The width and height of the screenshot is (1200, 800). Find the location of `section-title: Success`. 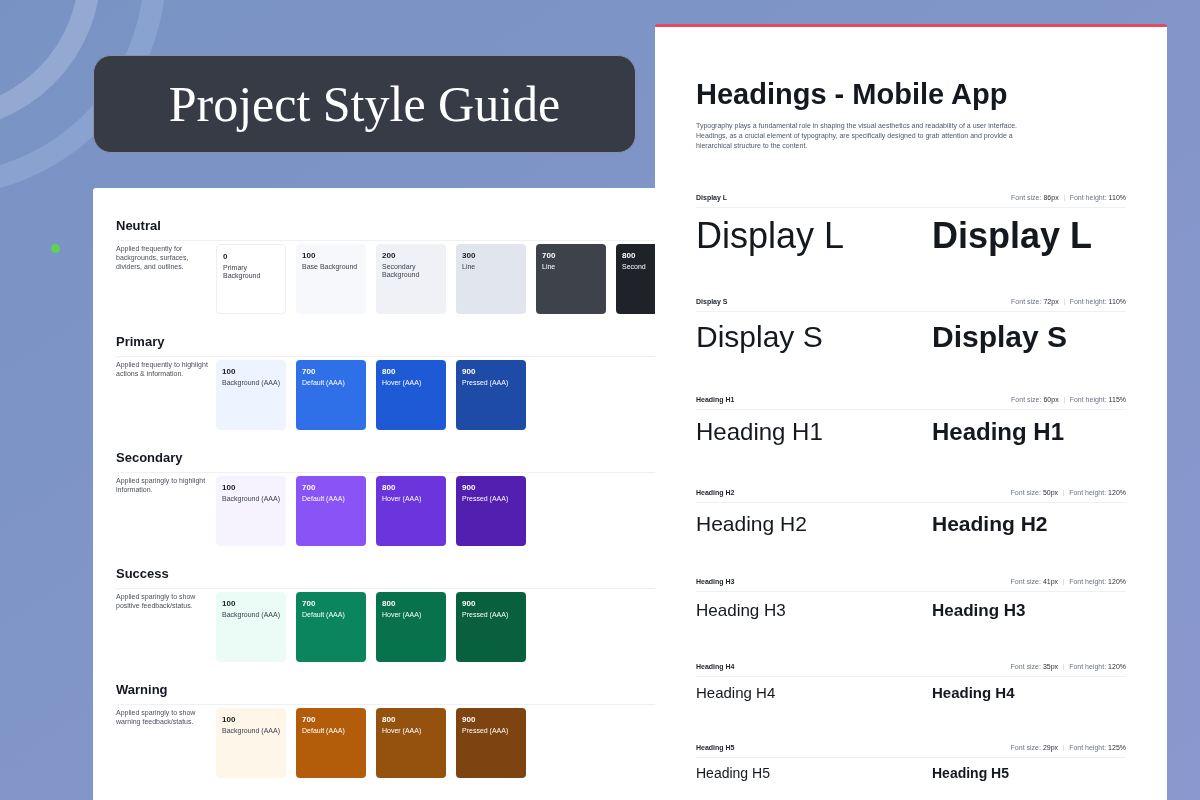

section-title: Success is located at coordinates (142, 573).